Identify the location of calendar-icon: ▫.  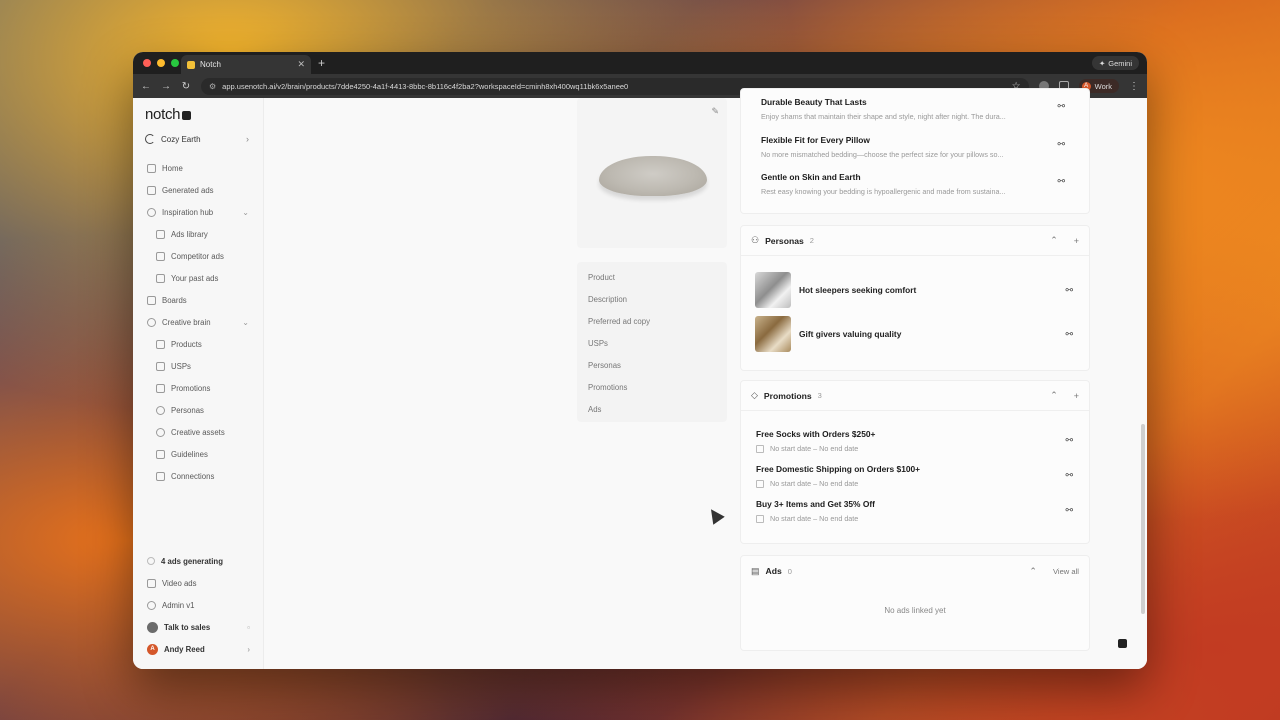
(248, 627).